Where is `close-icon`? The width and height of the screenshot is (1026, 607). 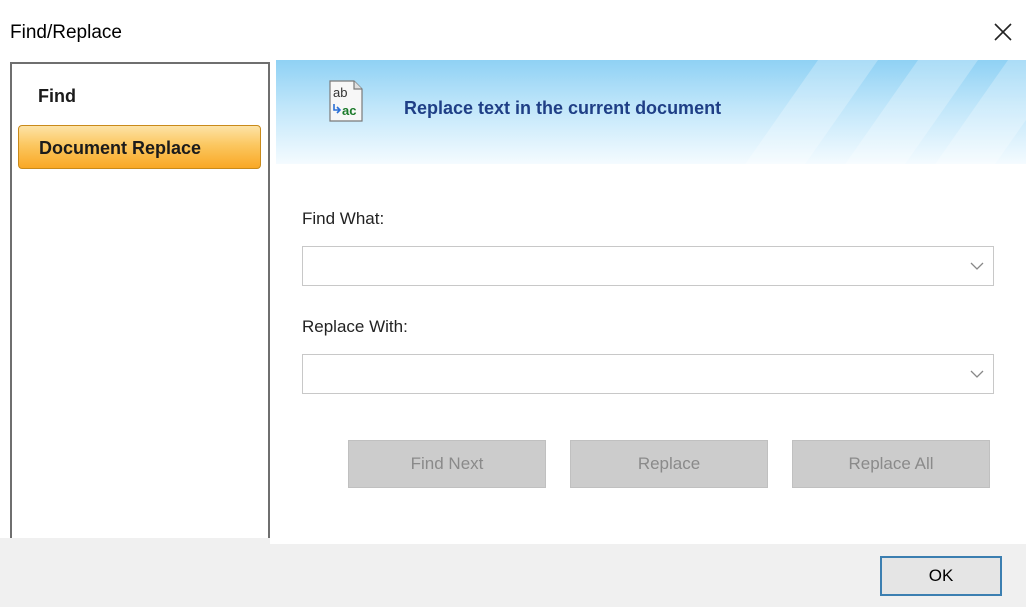
close-icon is located at coordinates (1003, 32).